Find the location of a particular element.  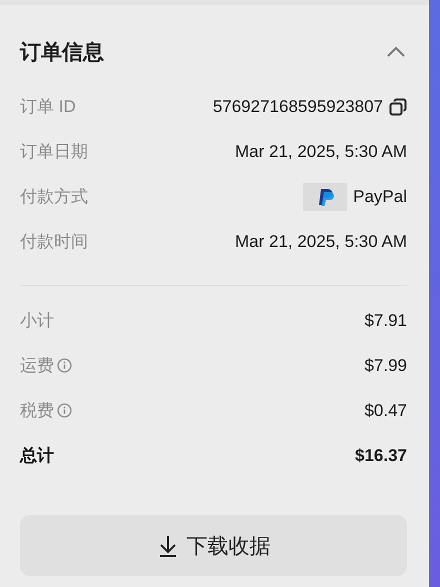

detail-value: PayPal is located at coordinates (380, 196).